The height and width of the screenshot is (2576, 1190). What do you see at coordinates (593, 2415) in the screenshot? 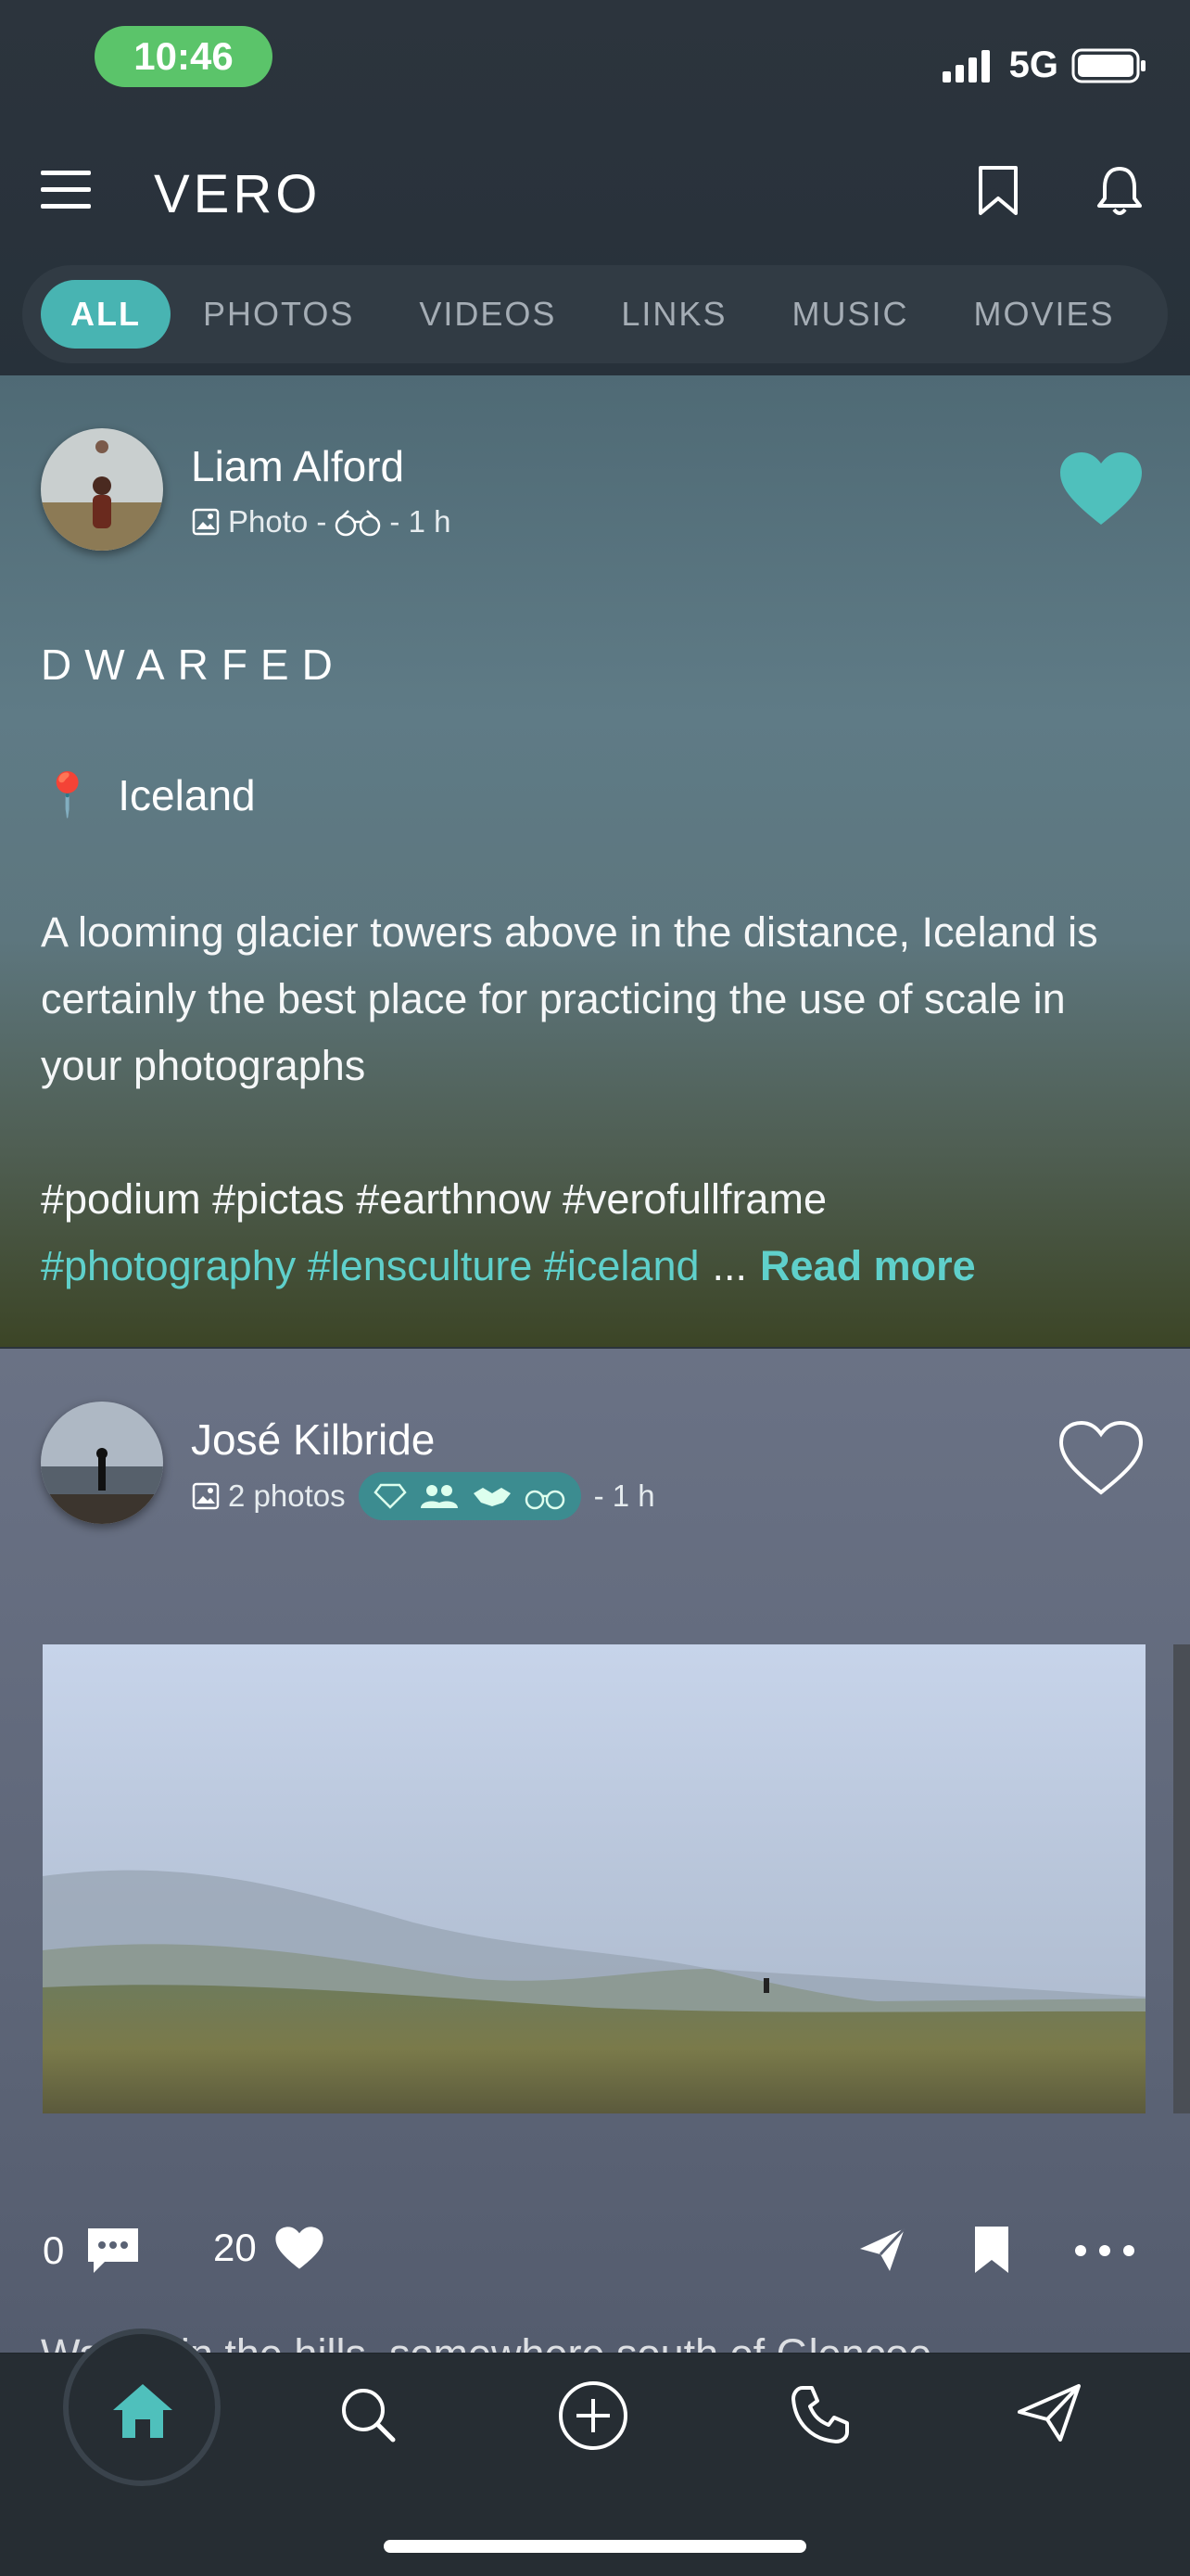
I see `plus-circle-icon` at bounding box center [593, 2415].